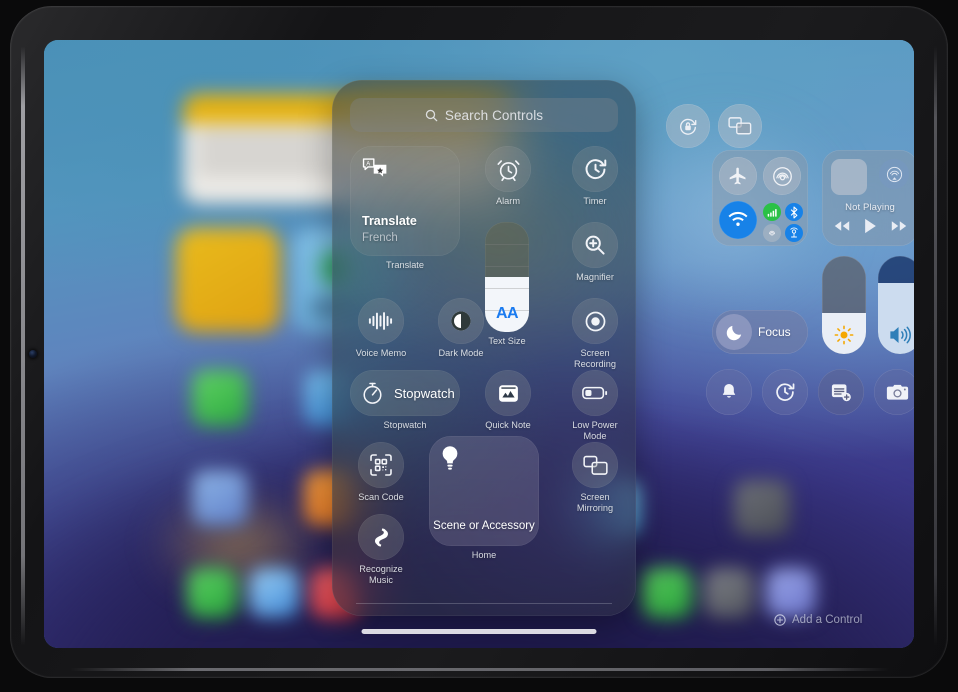 This screenshot has width=958, height=692. What do you see at coordinates (494, 115) in the screenshot?
I see `search-controls-placeholder: Search Controls` at bounding box center [494, 115].